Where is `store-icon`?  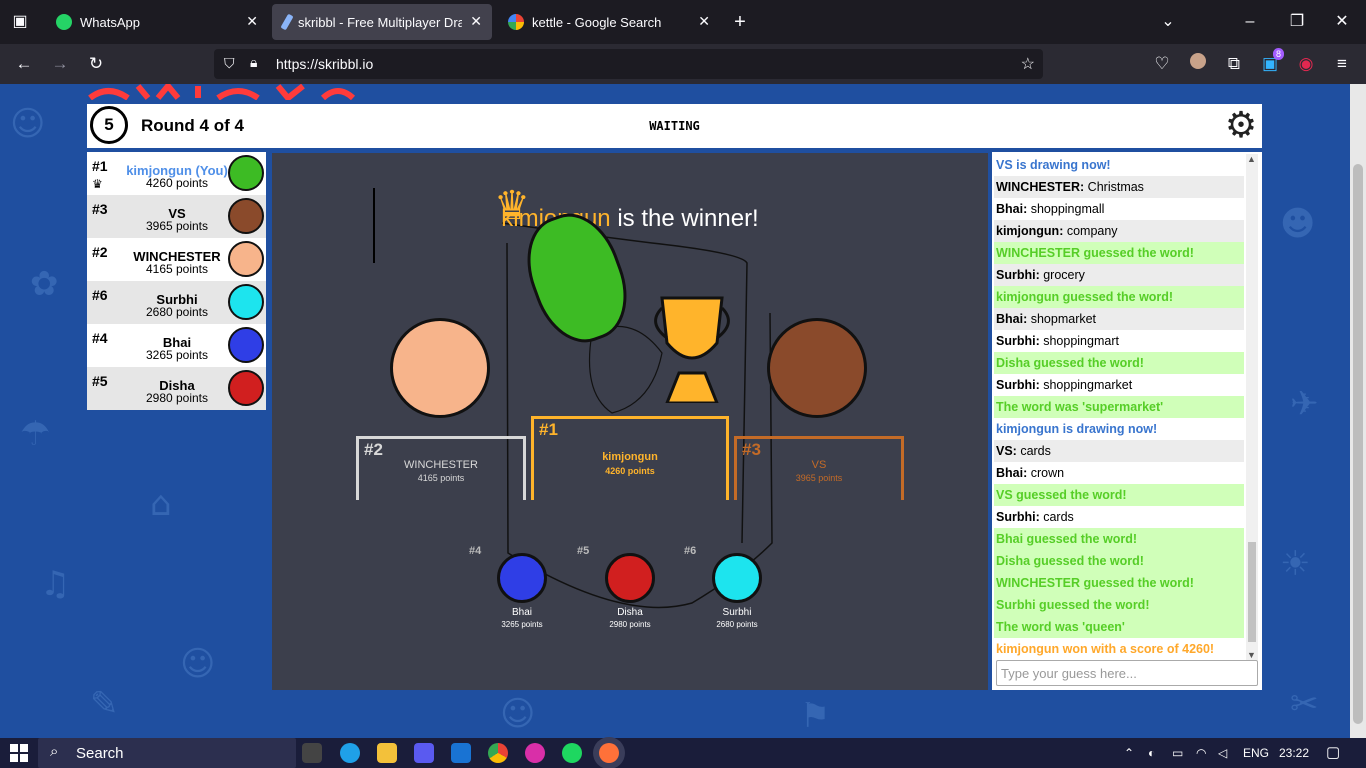
store-icon is located at coordinates (424, 753).